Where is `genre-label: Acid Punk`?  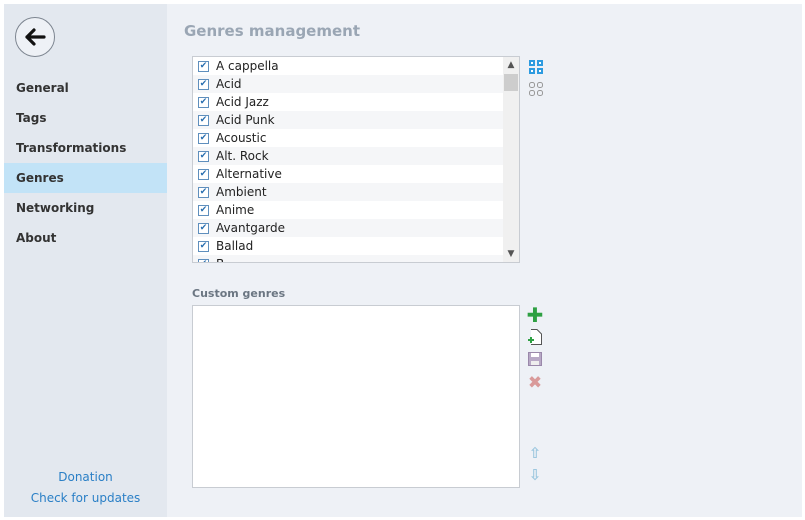
genre-label: Acid Punk is located at coordinates (245, 120).